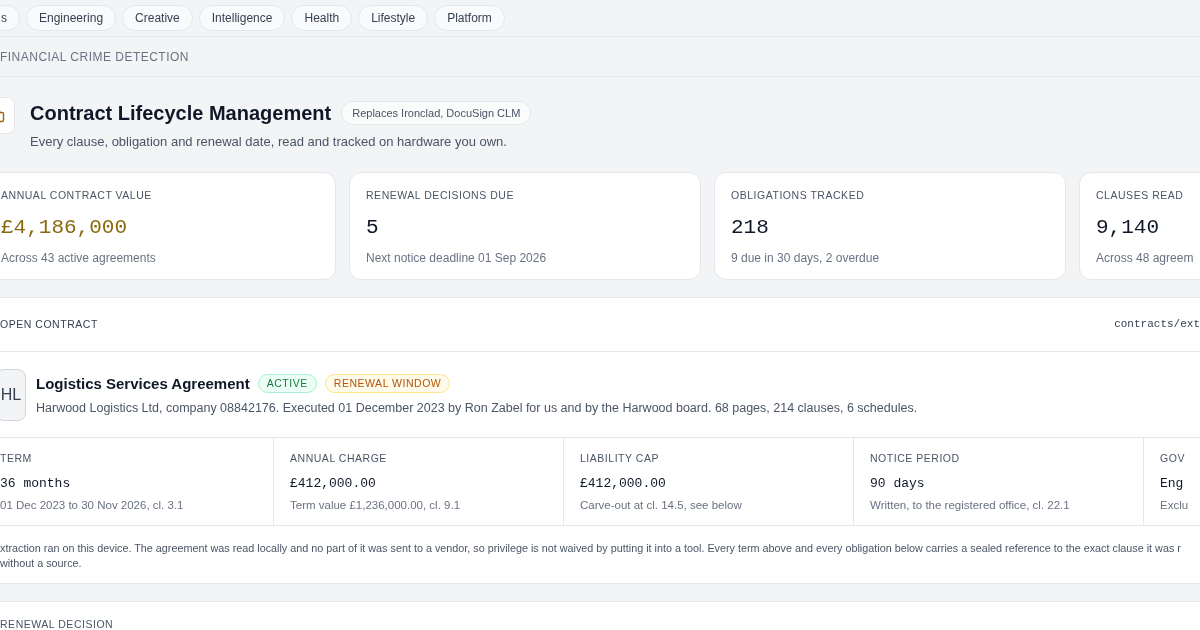  Describe the element at coordinates (1175, 505) in the screenshot. I see `term-note: Exclu` at that location.